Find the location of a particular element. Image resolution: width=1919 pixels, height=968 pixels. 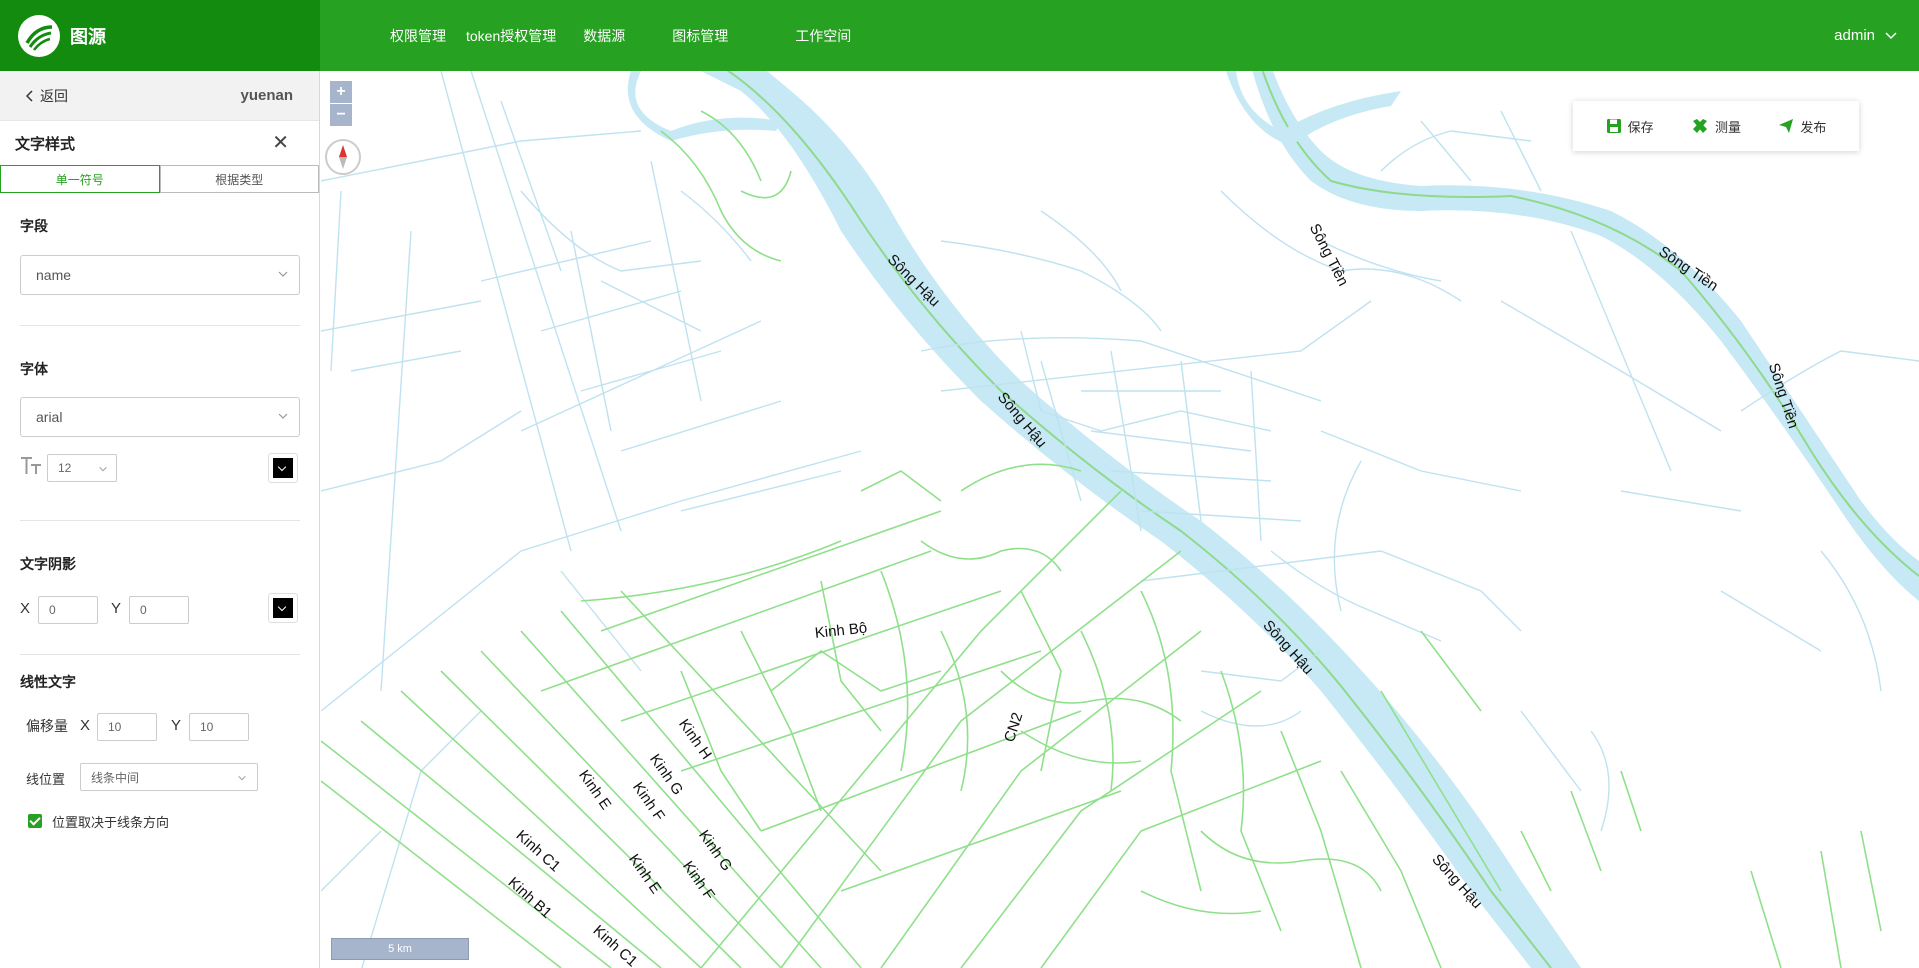

shadow-y-value: 0 is located at coordinates (143, 610).